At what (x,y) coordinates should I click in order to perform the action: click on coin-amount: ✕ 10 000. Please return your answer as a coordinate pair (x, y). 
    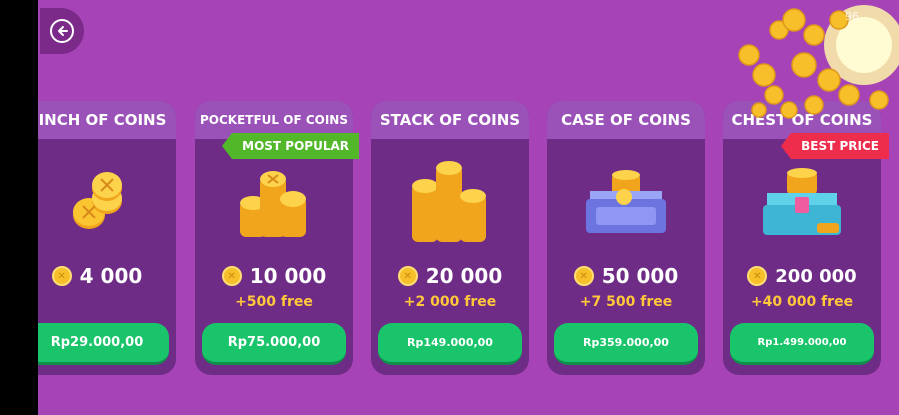
    Looking at the image, I should click on (274, 276).